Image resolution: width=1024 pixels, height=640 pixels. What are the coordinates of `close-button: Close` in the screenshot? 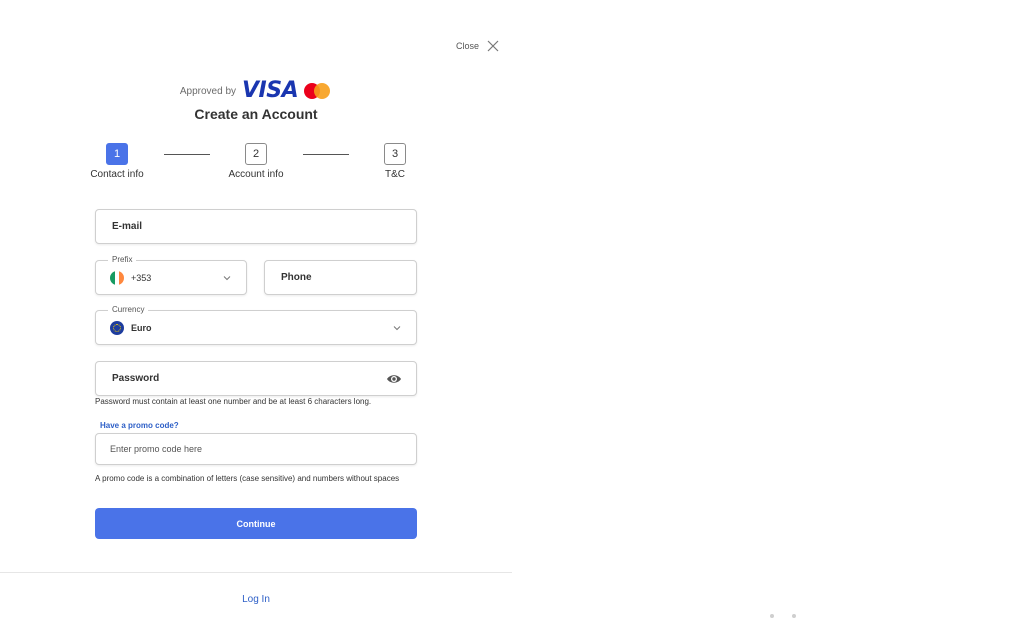 It's located at (477, 46).